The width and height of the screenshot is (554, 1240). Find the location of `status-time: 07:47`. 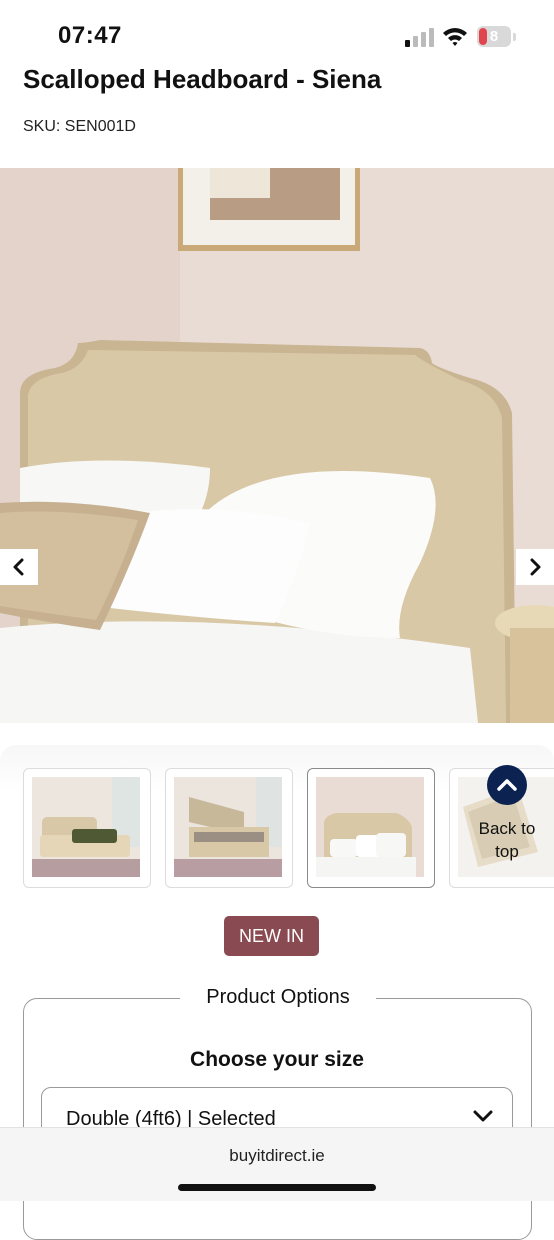

status-time: 07:47 is located at coordinates (90, 35).